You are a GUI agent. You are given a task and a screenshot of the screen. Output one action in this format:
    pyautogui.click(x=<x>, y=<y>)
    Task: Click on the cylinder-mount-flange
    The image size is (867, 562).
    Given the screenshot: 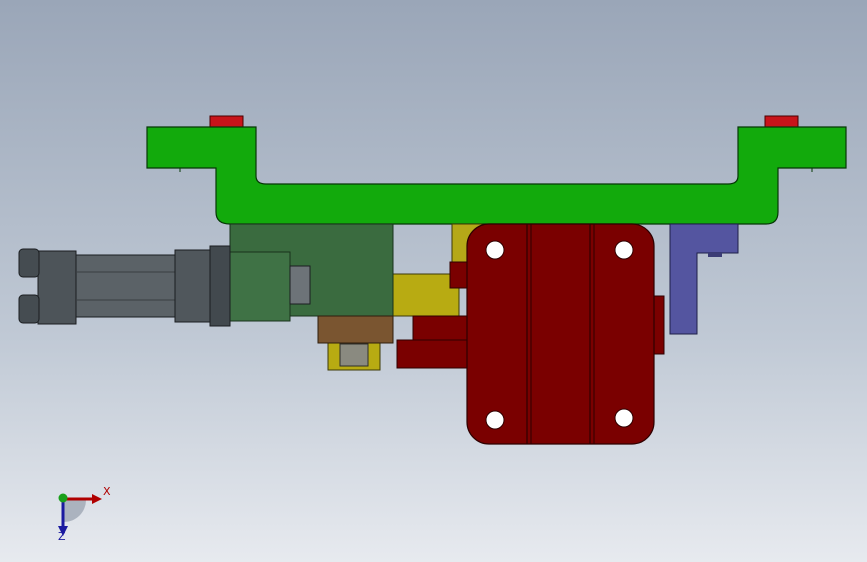 What is the action you would take?
    pyautogui.click(x=260, y=286)
    